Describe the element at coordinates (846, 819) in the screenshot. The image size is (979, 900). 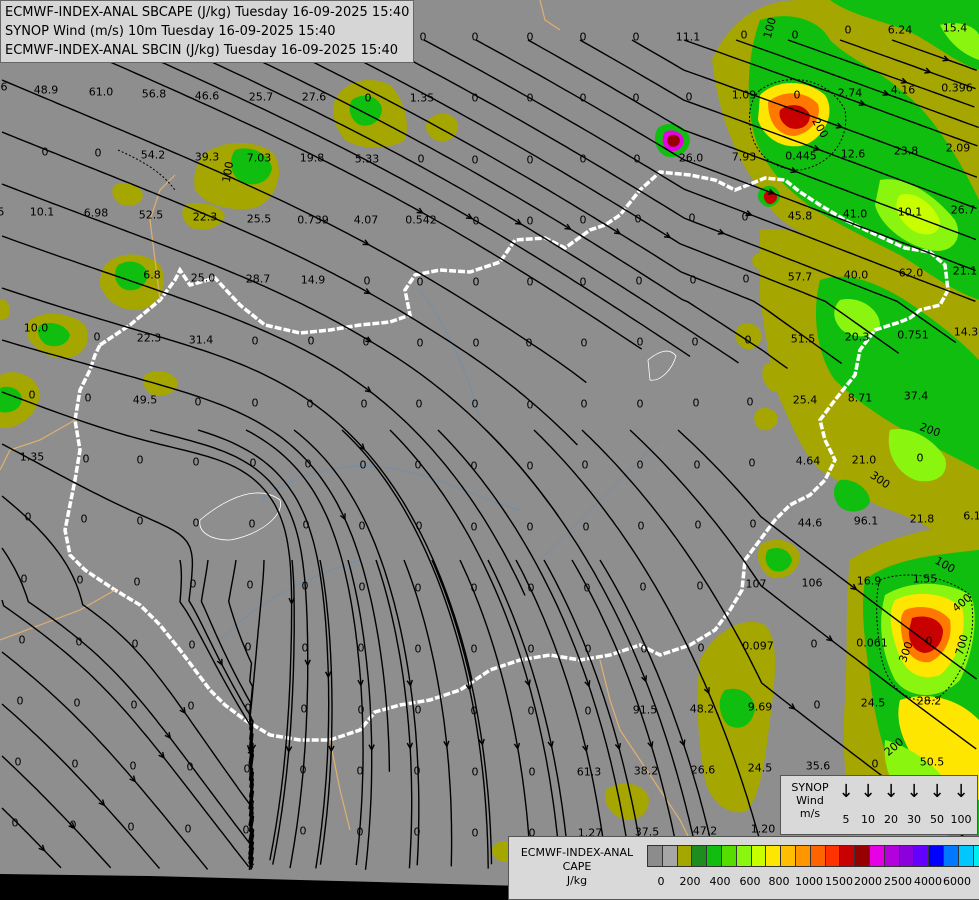
I see `wind-speed-label: 5` at that location.